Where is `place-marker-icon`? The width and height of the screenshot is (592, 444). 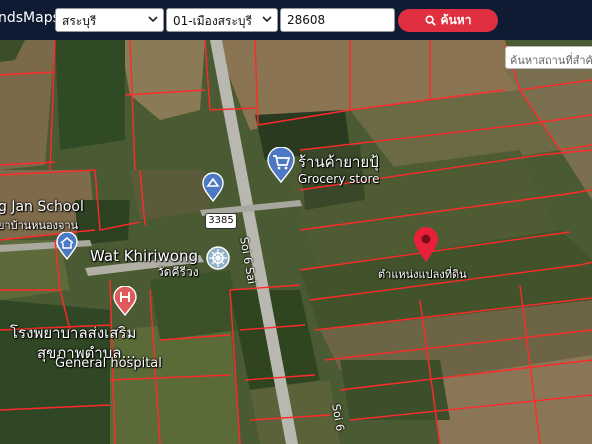 place-marker-icon is located at coordinates (213, 189).